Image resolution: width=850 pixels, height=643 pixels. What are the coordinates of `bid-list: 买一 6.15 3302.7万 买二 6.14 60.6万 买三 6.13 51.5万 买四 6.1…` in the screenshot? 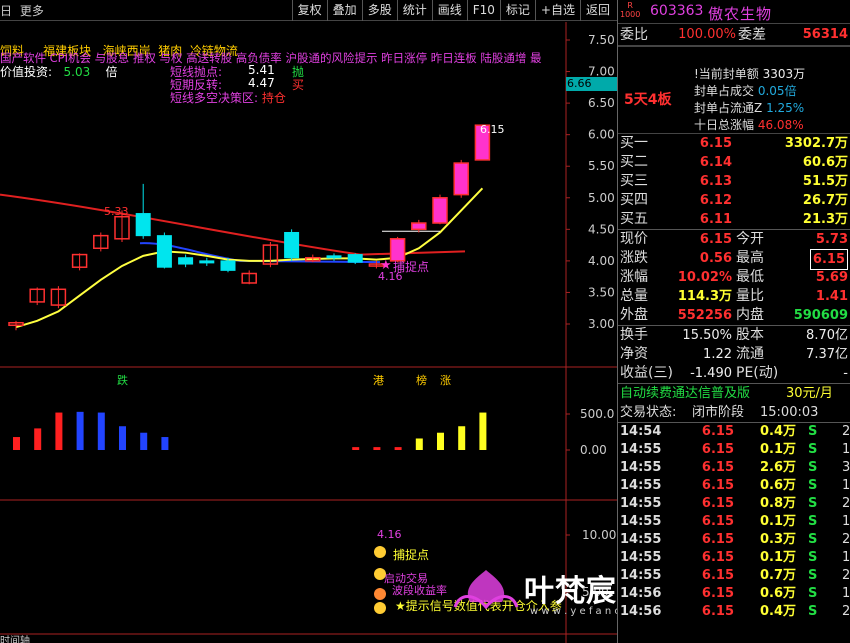 It's located at (734, 181).